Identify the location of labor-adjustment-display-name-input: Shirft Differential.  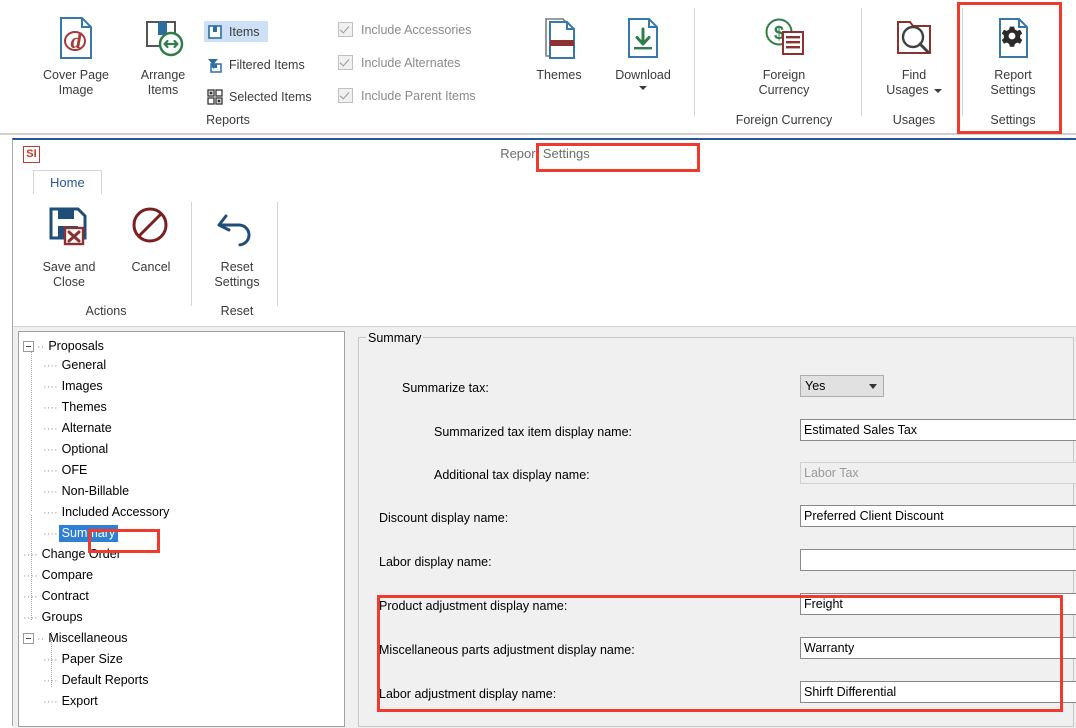
(938, 692).